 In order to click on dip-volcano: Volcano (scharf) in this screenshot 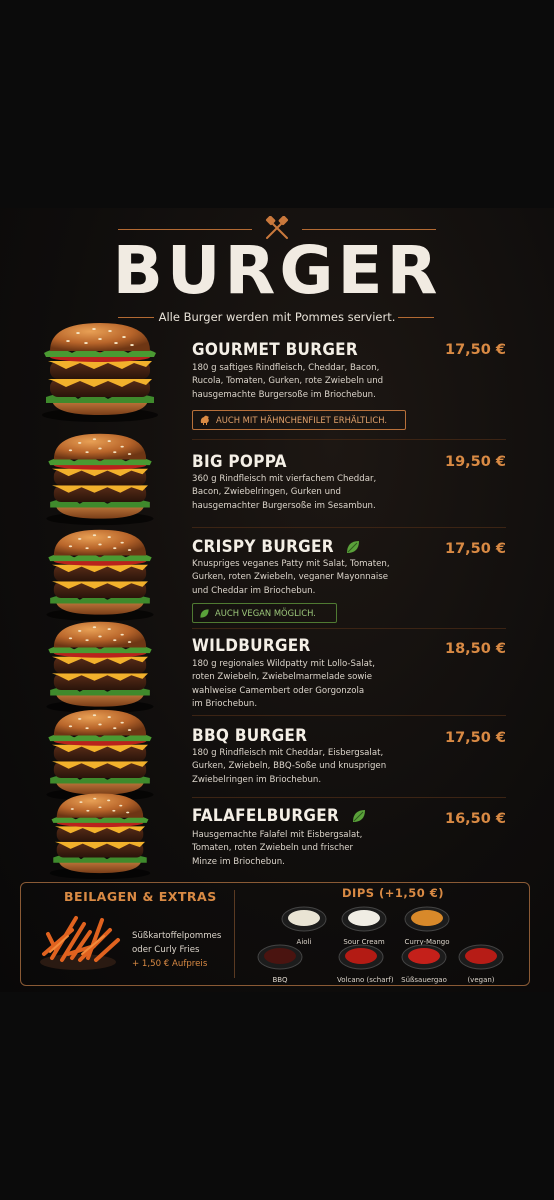, I will do `click(365, 963)`.